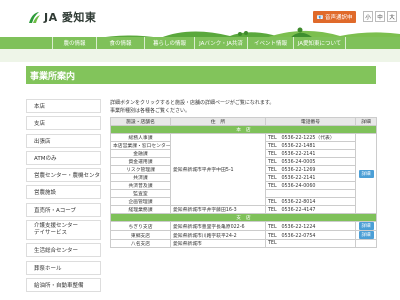 Image resolution: width=400 pixels, height=300 pixels. Describe the element at coordinates (218, 209) in the screenshot. I see `facility-address: 愛知県新城市平井字藤田16-3` at that location.